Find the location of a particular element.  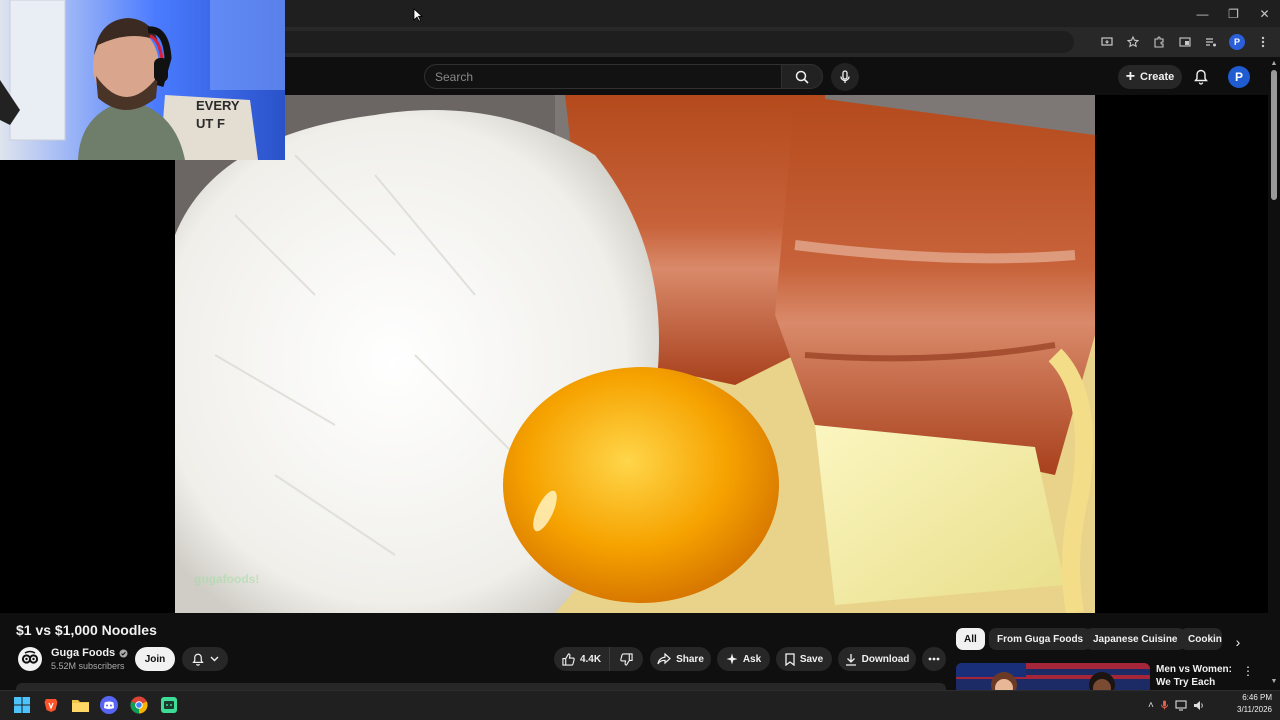

create-label: Create is located at coordinates (1157, 77).